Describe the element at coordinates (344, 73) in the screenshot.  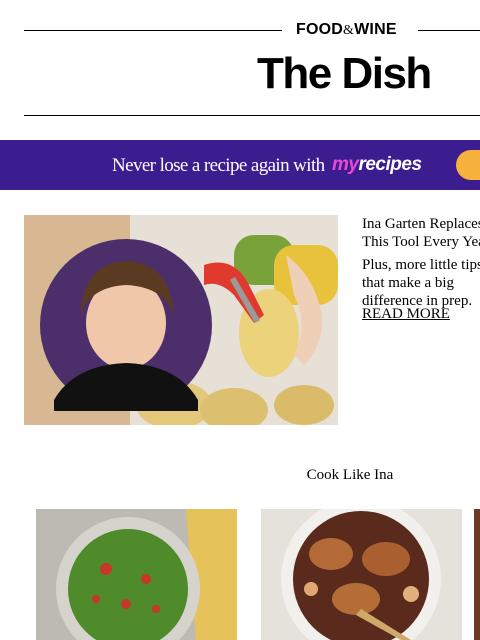
I see `newsletter-title: The Dish` at that location.